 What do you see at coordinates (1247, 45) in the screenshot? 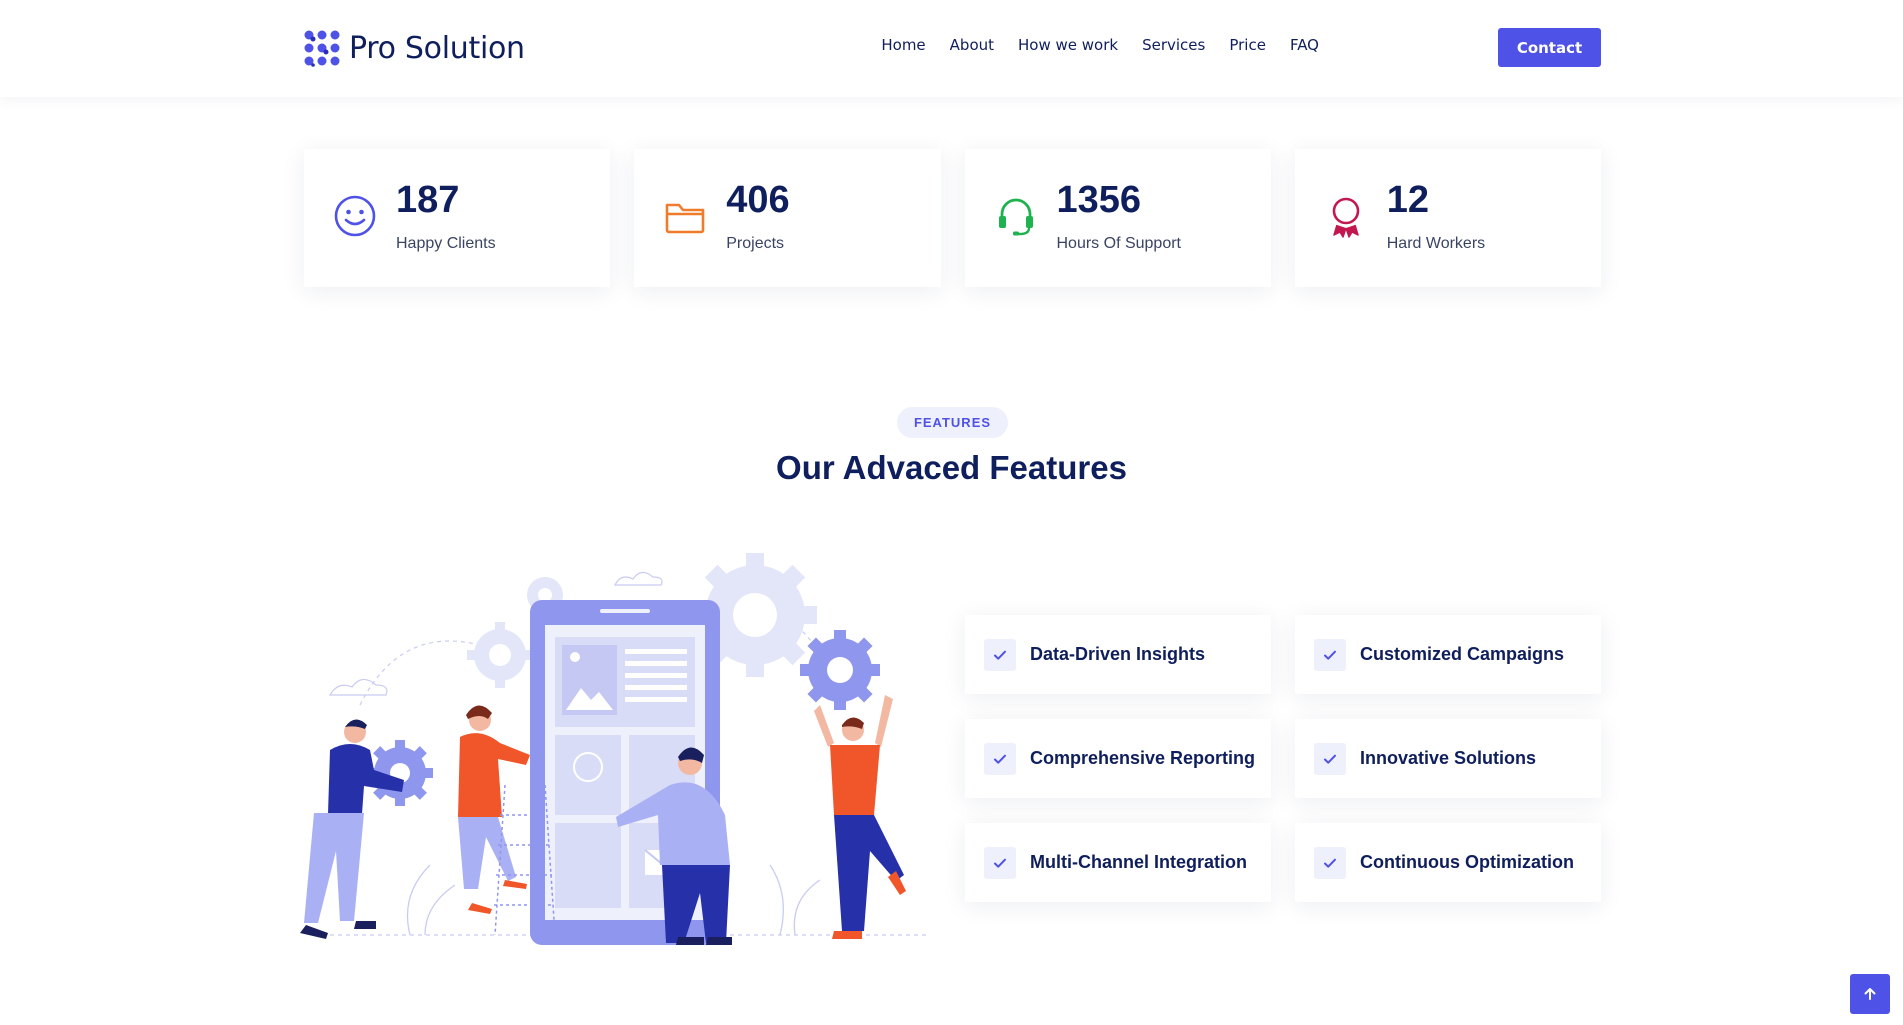
I see `nav-price: Price` at bounding box center [1247, 45].